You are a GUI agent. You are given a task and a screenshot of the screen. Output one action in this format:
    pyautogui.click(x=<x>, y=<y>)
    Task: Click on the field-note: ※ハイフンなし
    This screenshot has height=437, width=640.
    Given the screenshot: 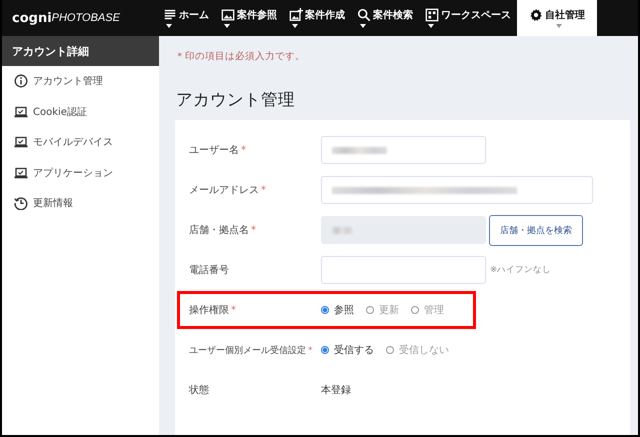 What is the action you would take?
    pyautogui.click(x=521, y=270)
    